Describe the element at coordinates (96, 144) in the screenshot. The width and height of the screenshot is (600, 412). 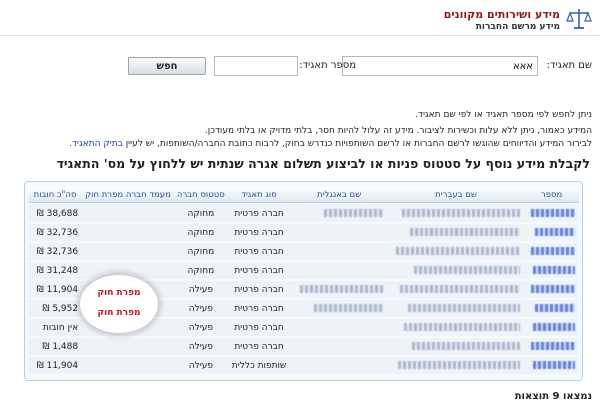
I see `company-file-link: בתיק התאגיד.` at that location.